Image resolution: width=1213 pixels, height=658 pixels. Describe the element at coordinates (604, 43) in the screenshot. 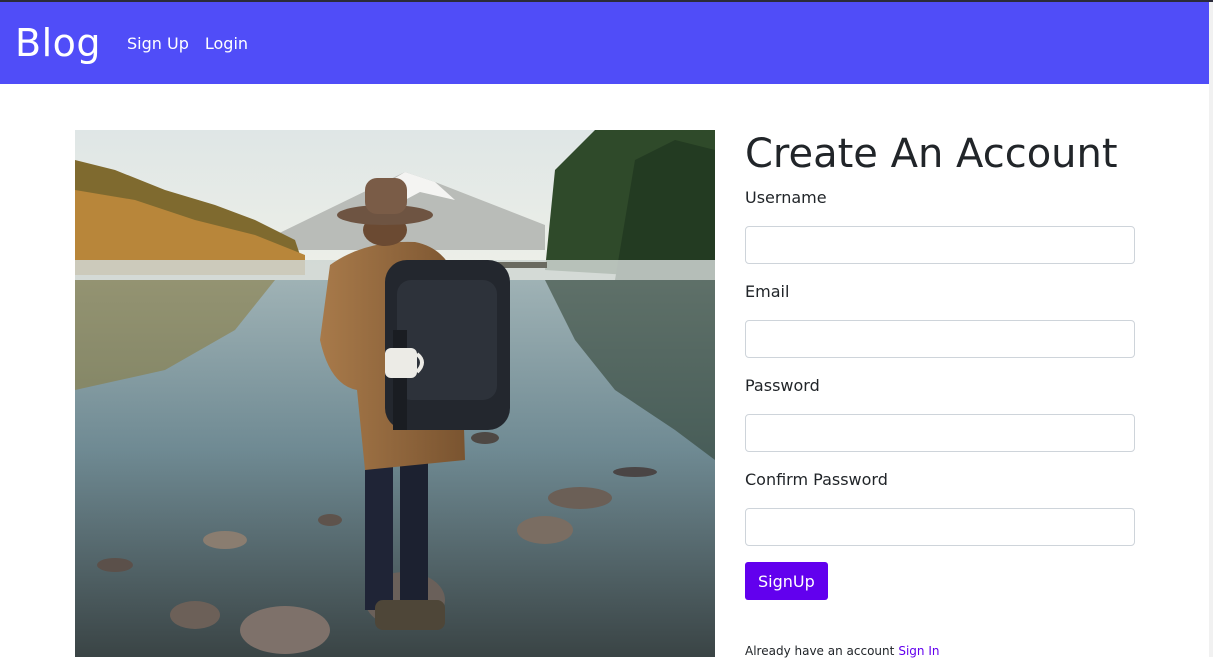

I see `navbar: Blog Sign Up Login` at that location.